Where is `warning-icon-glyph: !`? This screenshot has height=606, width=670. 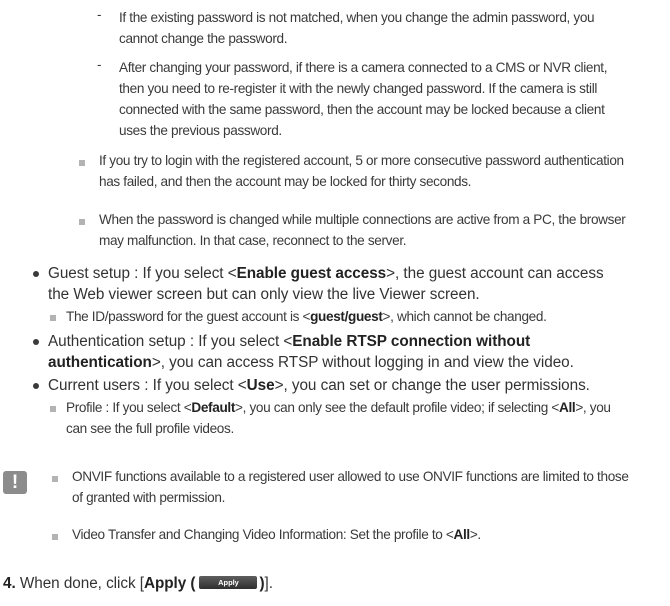 warning-icon-glyph: ! is located at coordinates (15, 482).